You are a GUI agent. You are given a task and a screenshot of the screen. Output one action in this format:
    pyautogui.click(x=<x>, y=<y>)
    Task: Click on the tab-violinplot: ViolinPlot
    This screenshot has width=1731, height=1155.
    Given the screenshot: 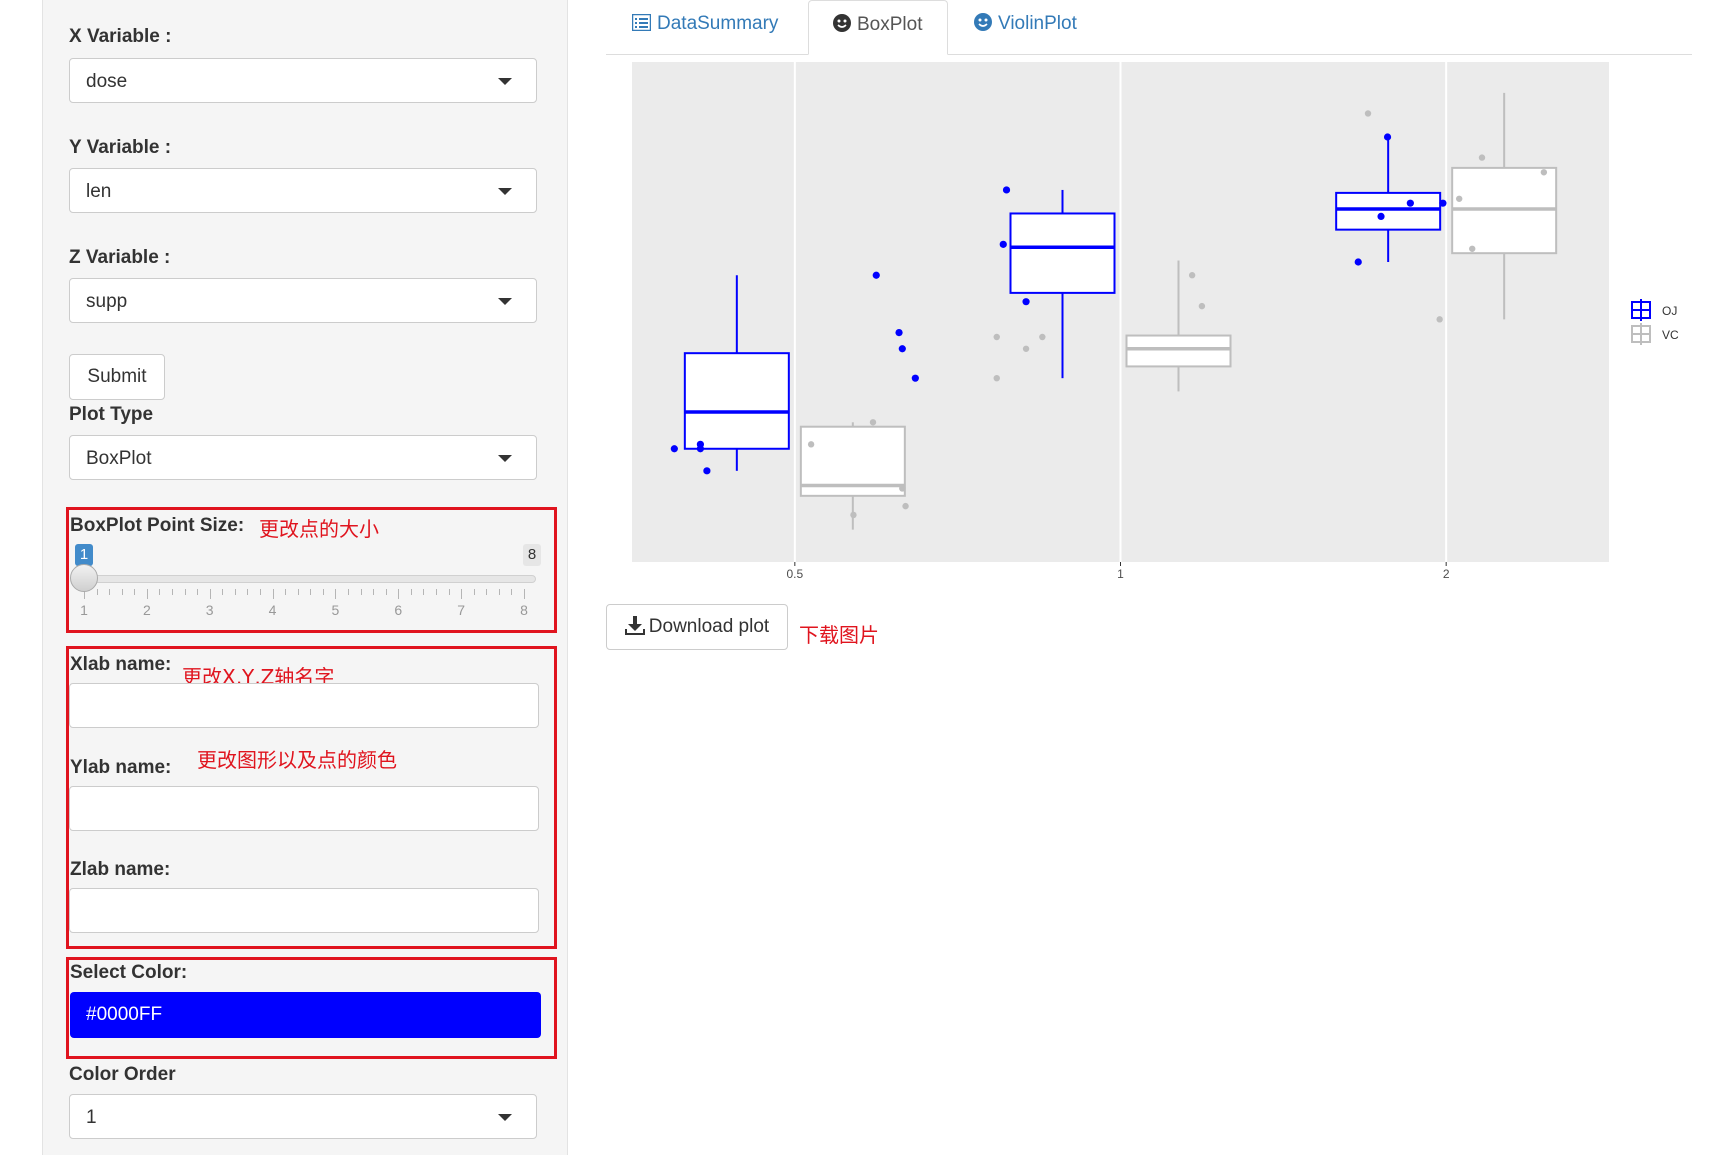 What is the action you would take?
    pyautogui.click(x=1025, y=27)
    